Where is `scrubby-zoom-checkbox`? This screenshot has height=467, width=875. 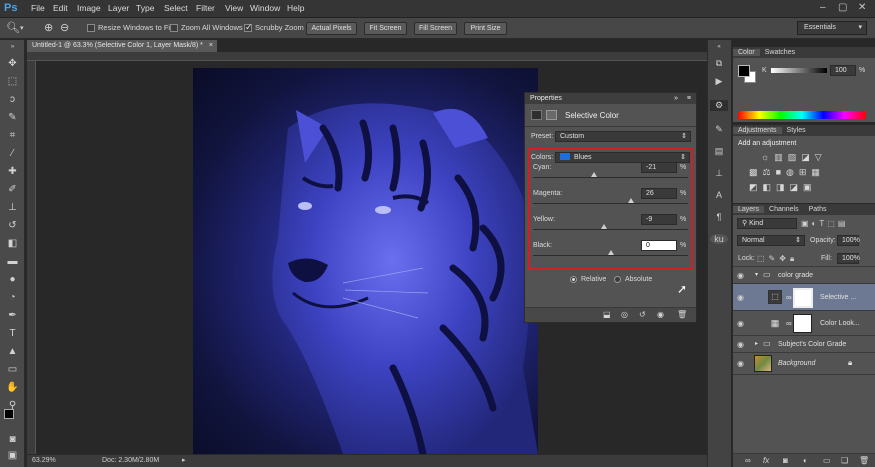
scrubby-zoom-checkbox is located at coordinates (248, 27).